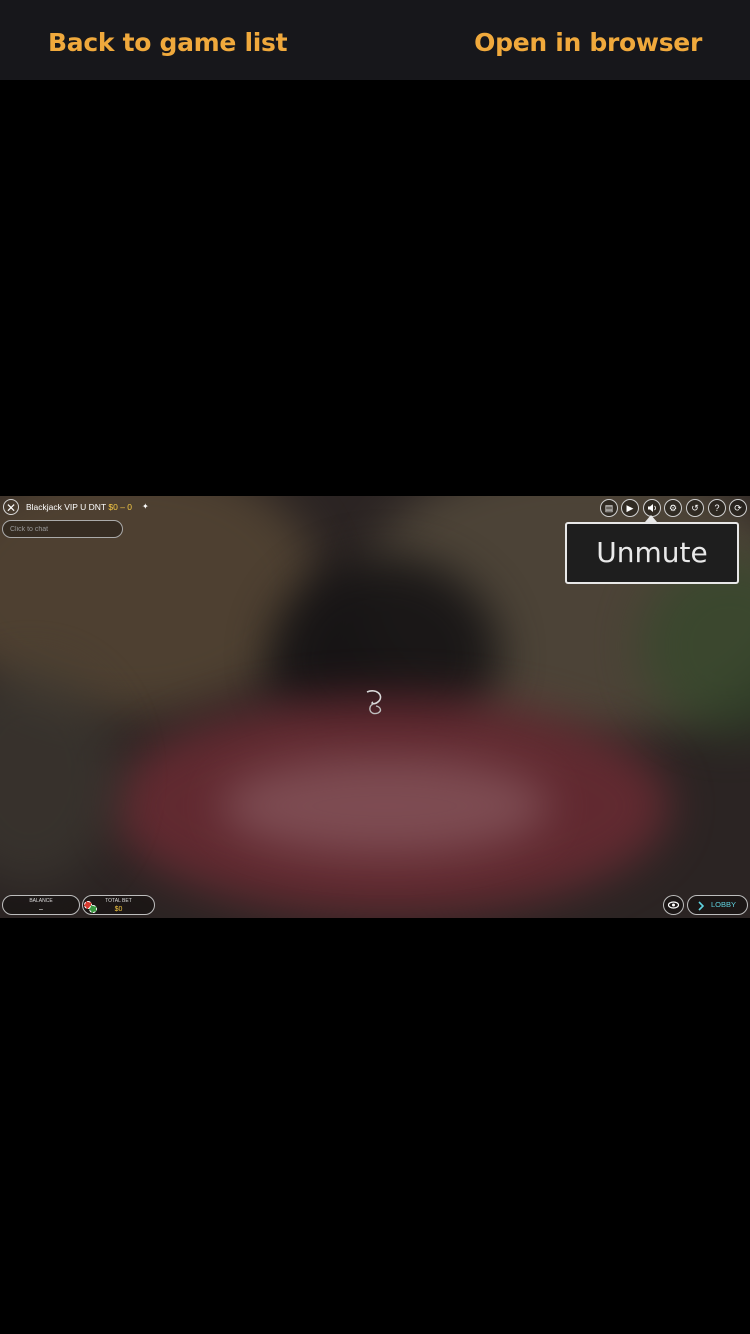 The image size is (750, 1334). Describe the element at coordinates (118, 905) in the screenshot. I see `total-bet-display: TOTAL BET $0` at that location.